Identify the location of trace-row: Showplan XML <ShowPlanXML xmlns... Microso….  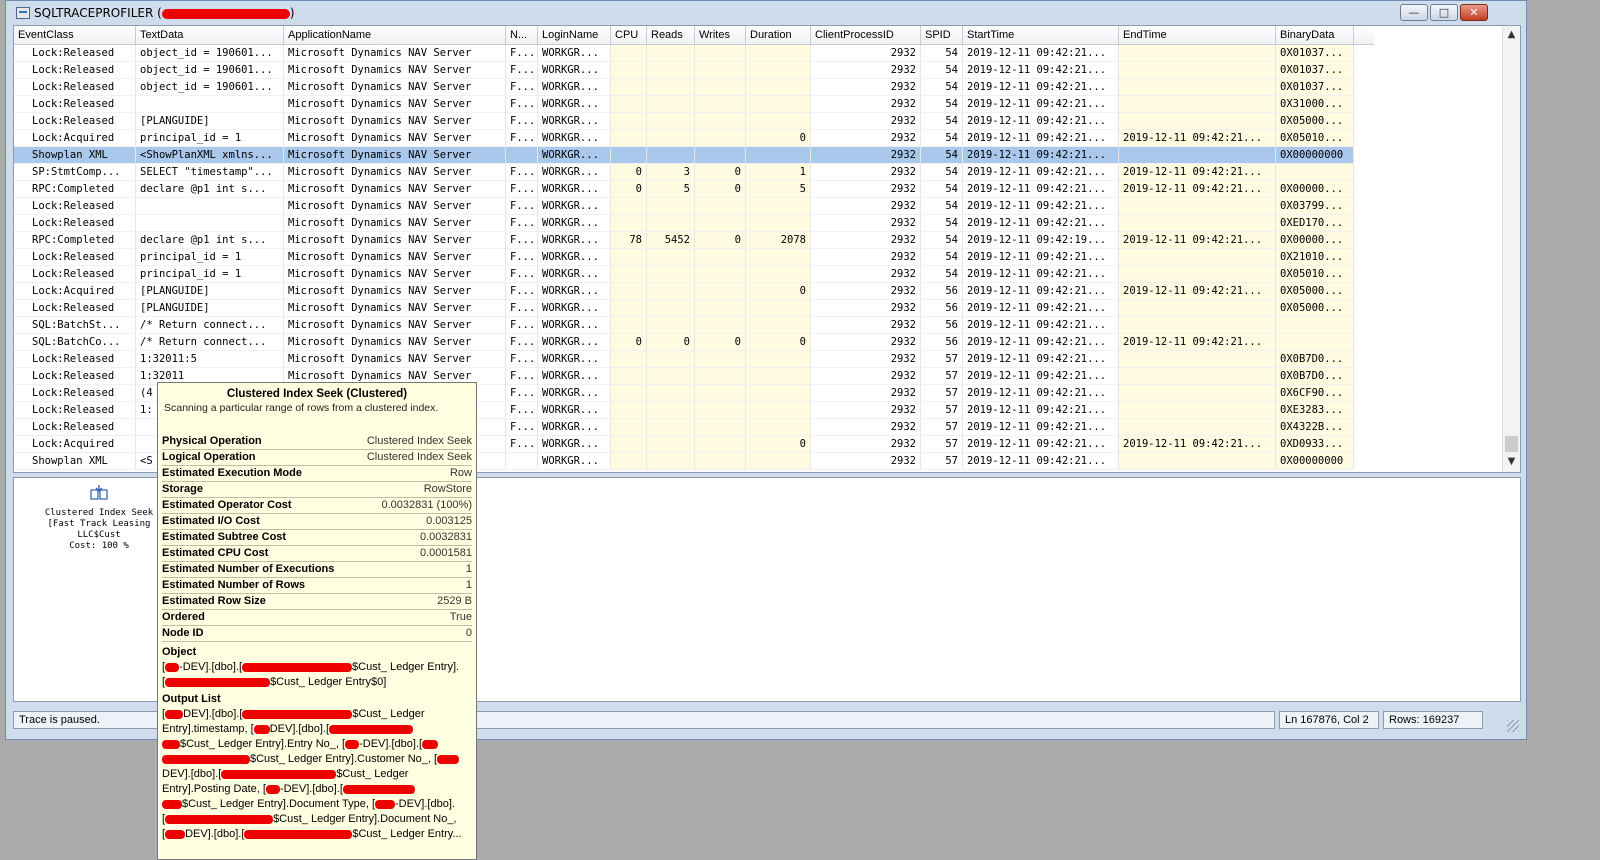
(694, 155).